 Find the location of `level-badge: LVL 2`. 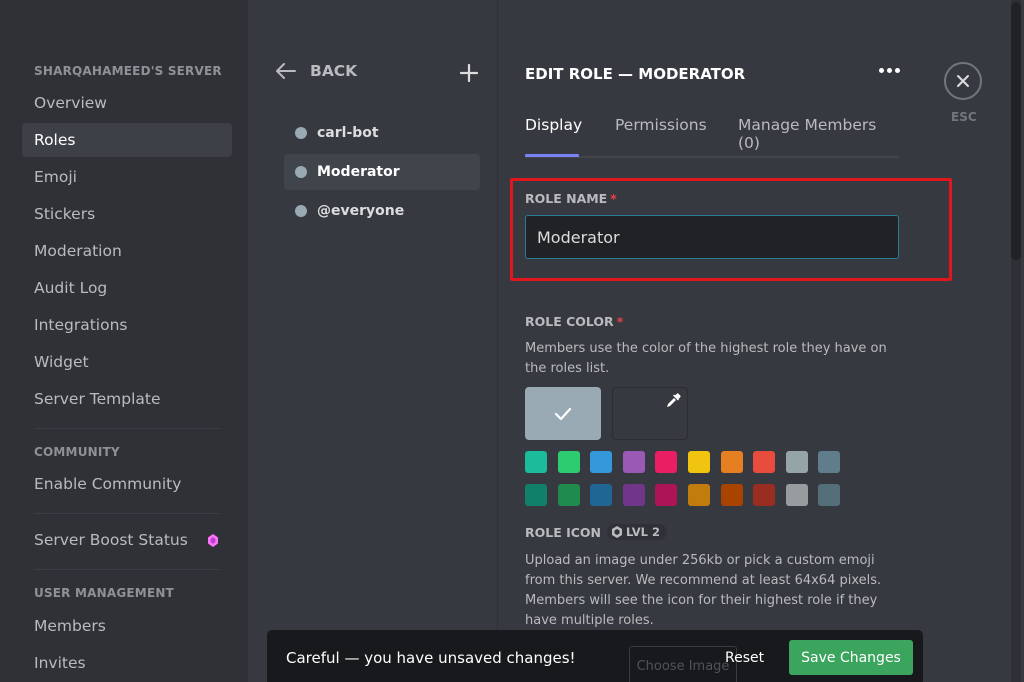

level-badge: LVL 2 is located at coordinates (637, 532).